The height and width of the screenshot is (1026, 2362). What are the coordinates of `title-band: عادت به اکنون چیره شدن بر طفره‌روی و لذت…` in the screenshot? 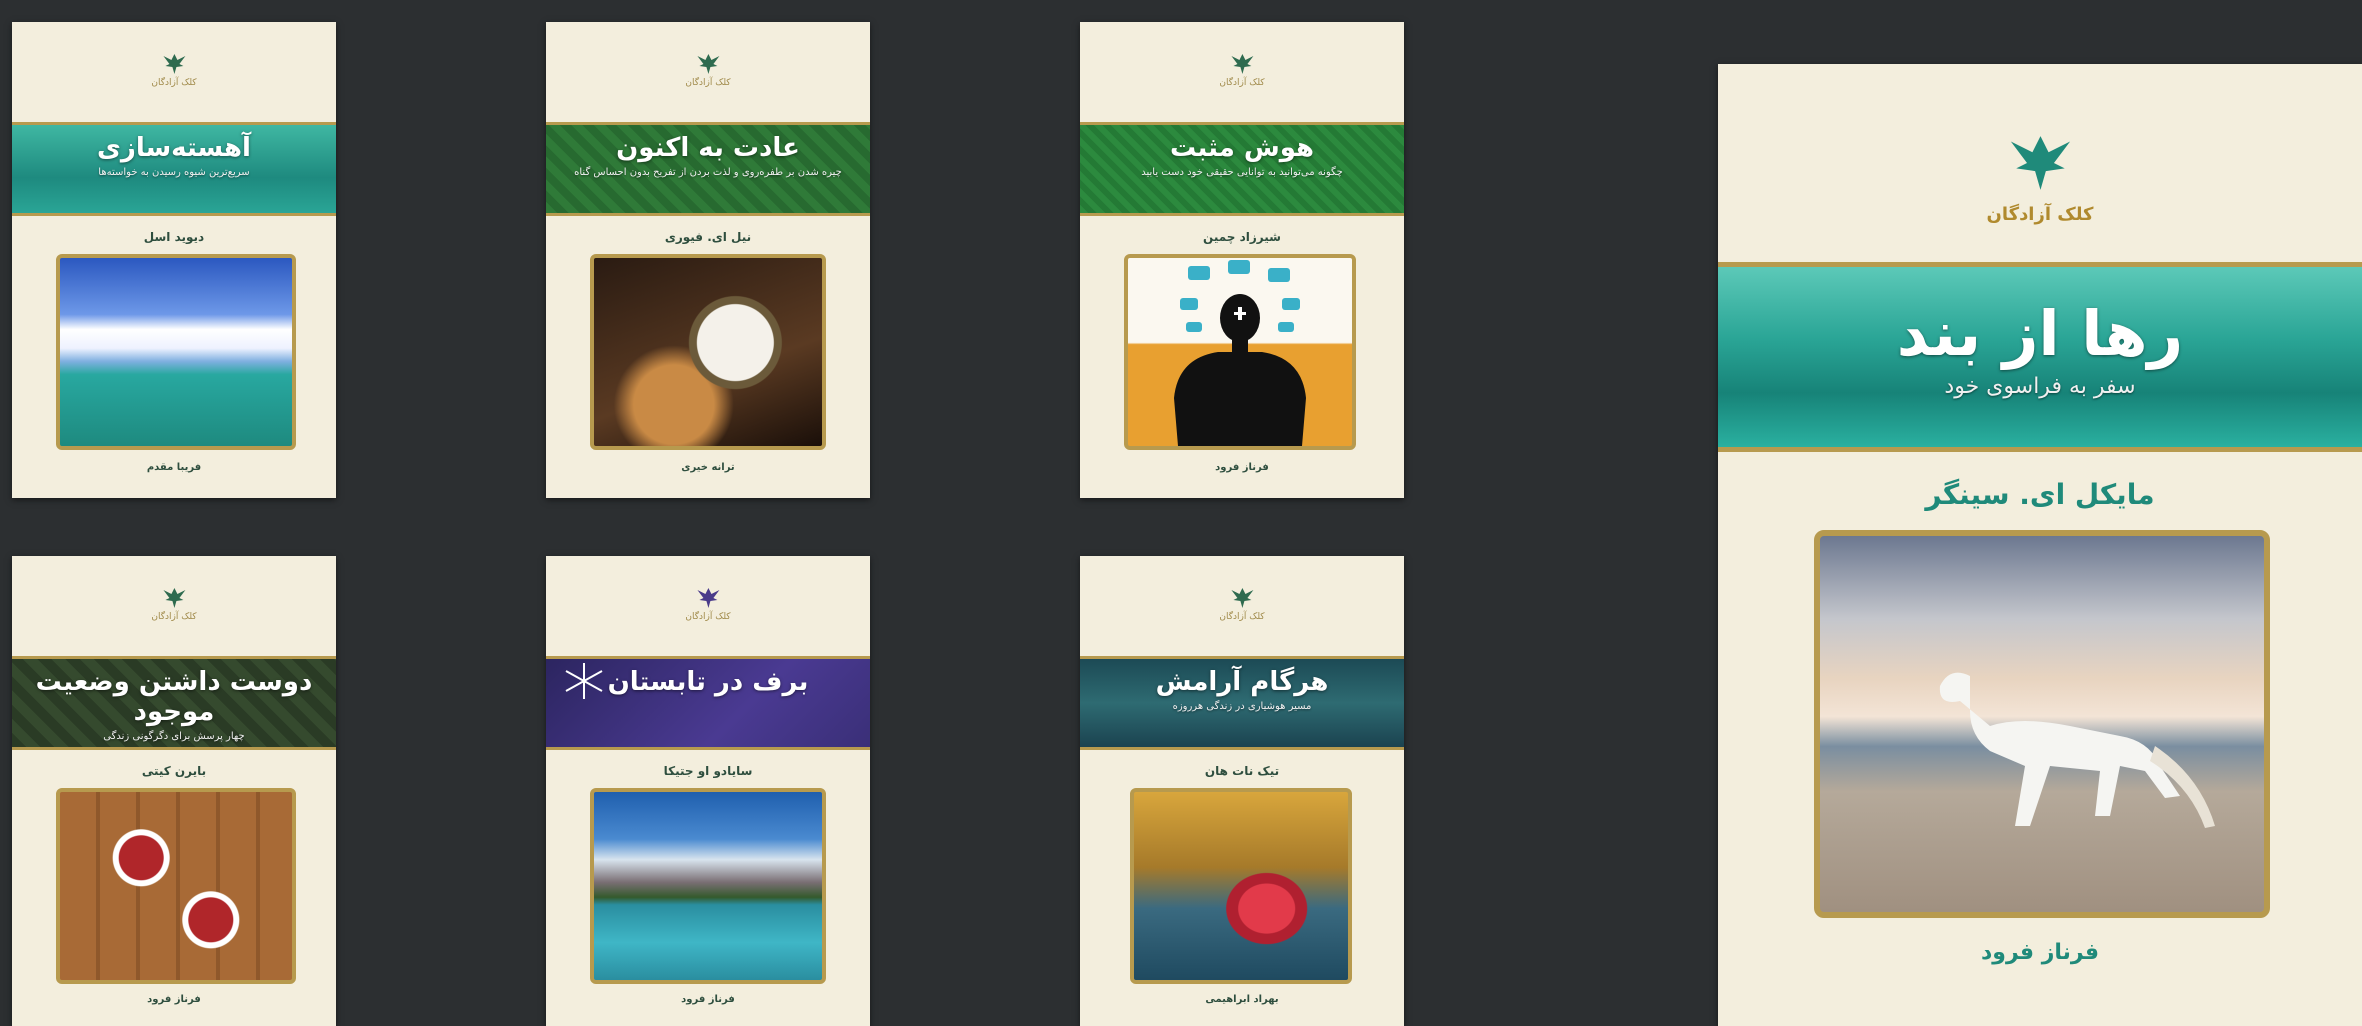 It's located at (708, 169).